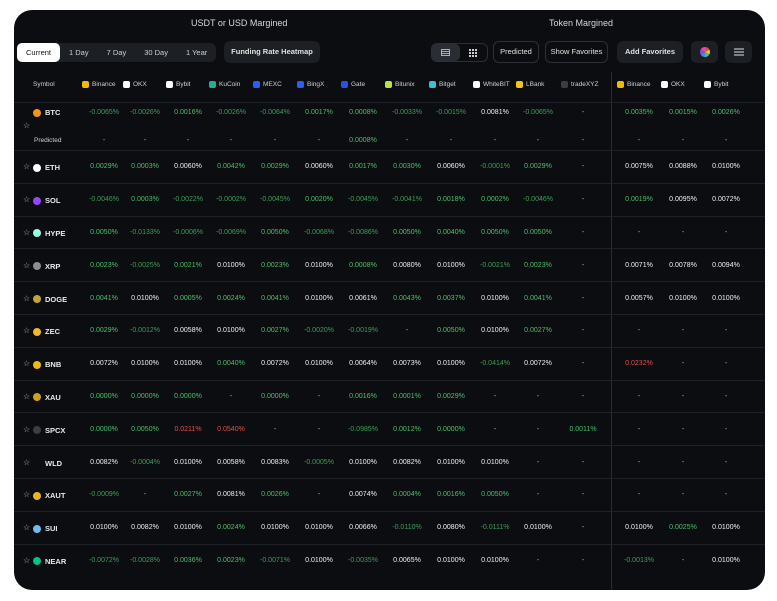  I want to click on rate-cell: 0.0065%, so click(407, 560).